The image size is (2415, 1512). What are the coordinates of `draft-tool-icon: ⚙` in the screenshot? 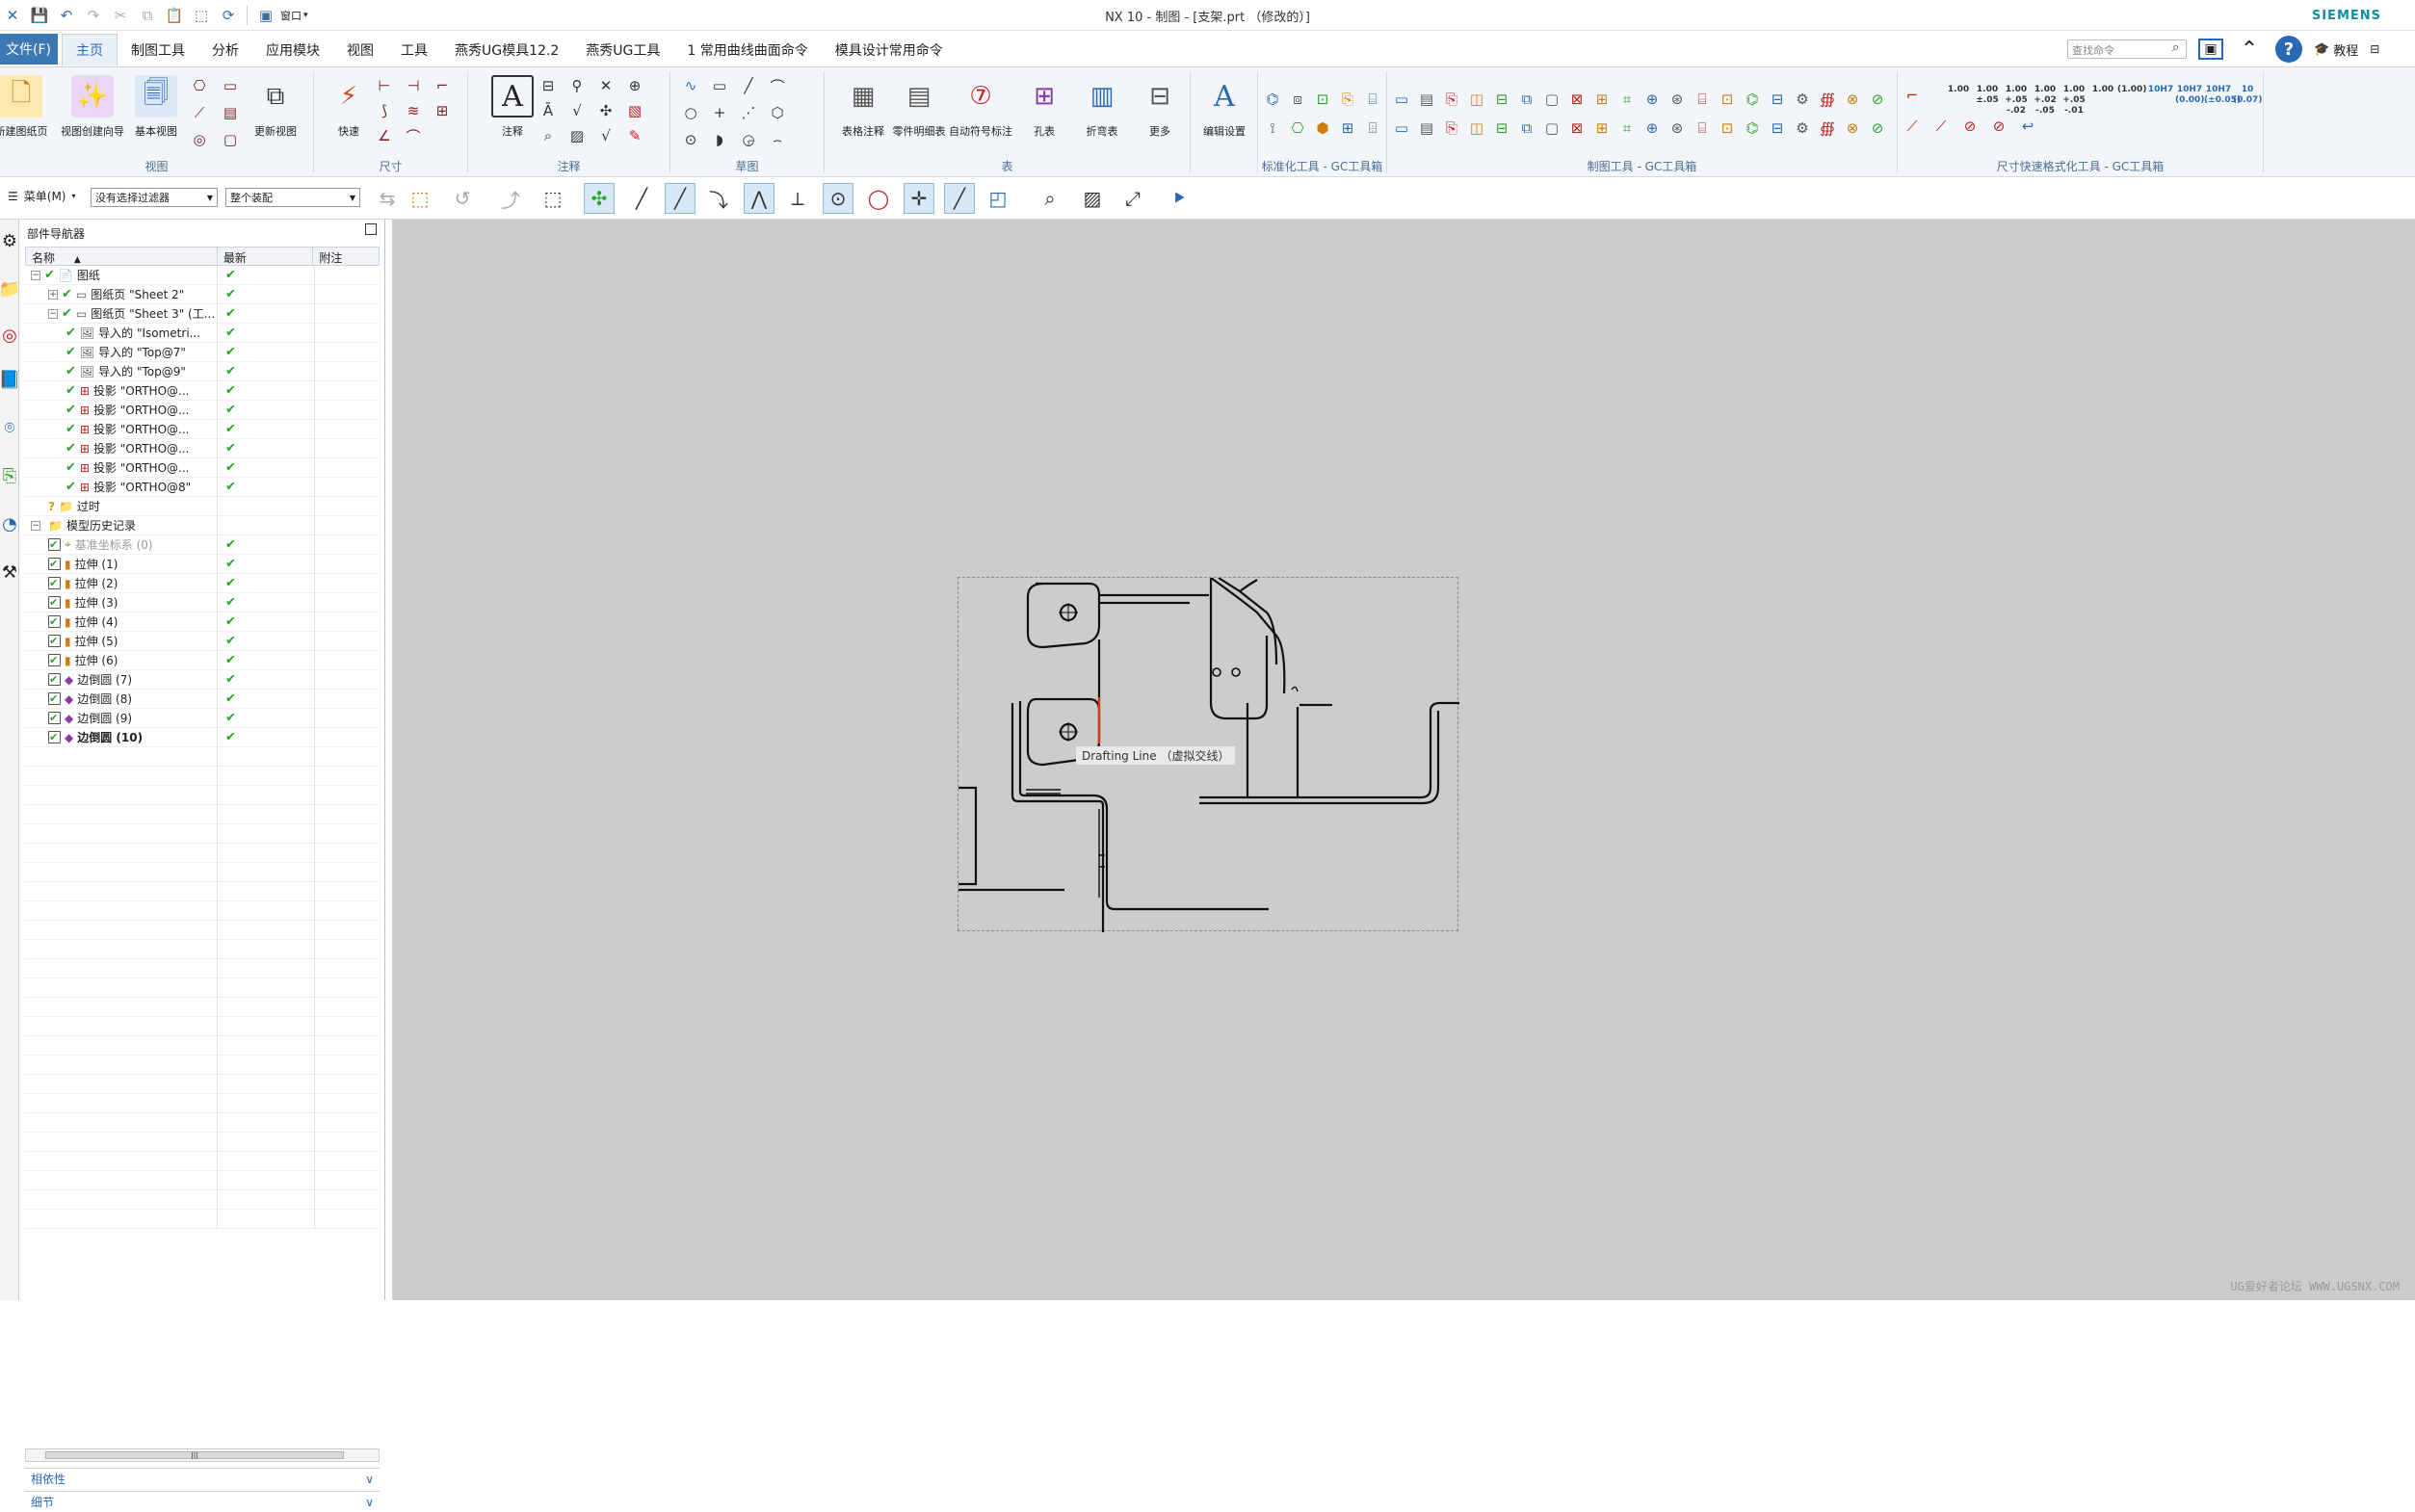 It's located at (1802, 99).